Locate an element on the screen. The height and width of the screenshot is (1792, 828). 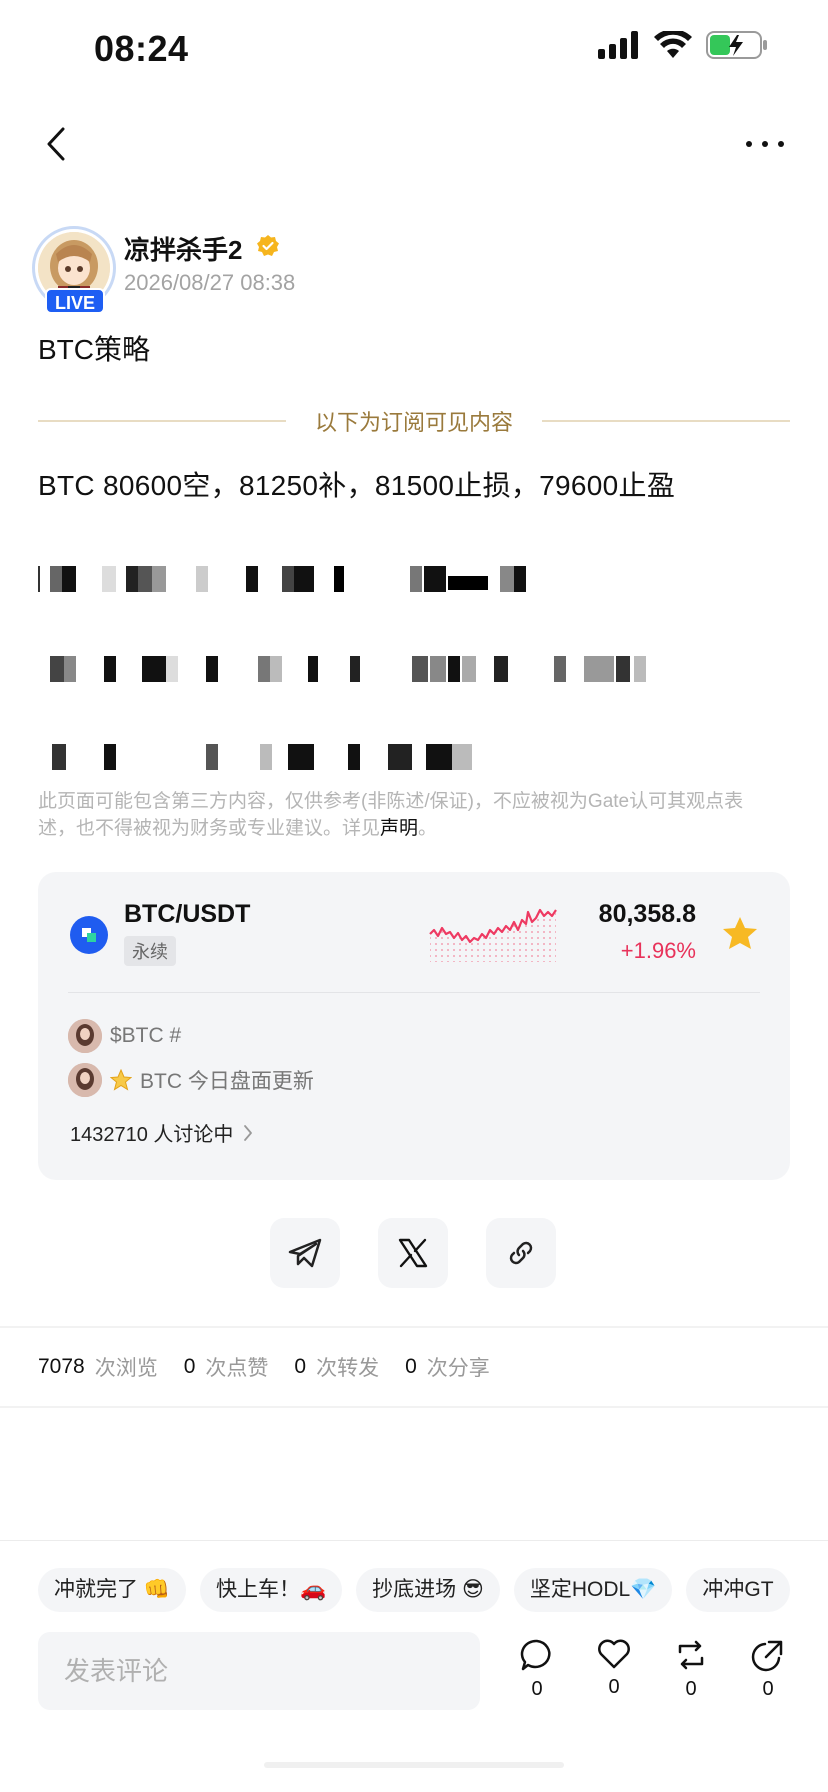
subscription-divider: 以下为订阅可见内容 is located at coordinates (414, 421).